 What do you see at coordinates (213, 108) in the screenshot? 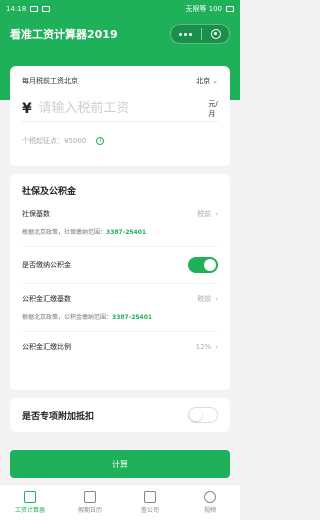
I see `salary-unit: 元/月` at bounding box center [213, 108].